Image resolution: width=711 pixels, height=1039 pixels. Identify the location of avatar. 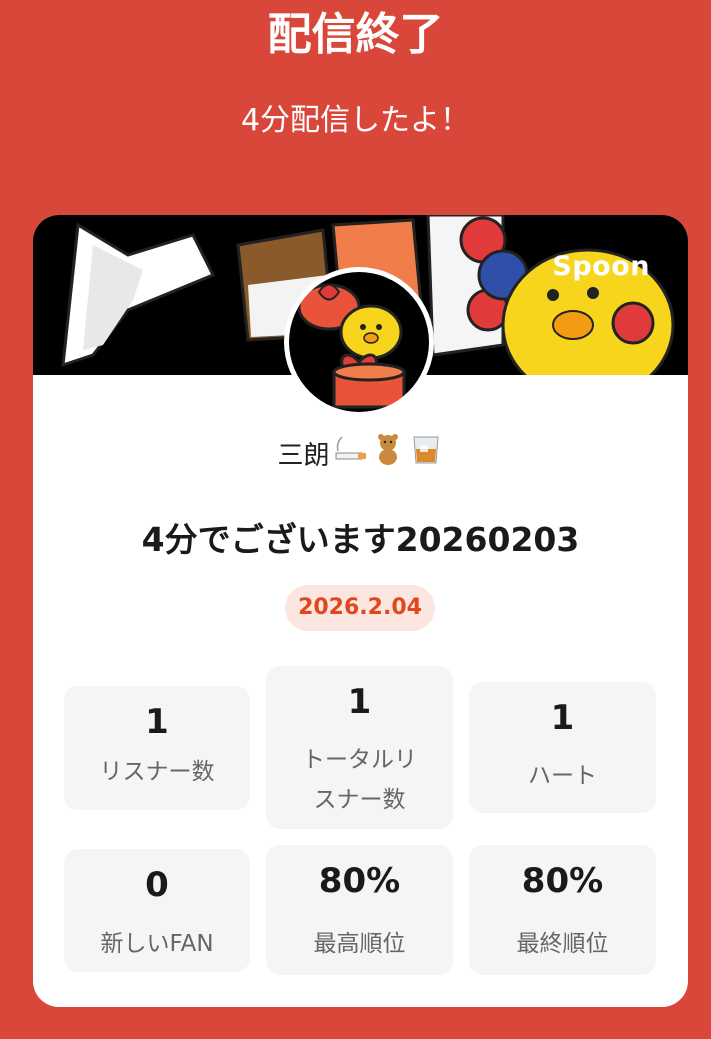
(359, 342).